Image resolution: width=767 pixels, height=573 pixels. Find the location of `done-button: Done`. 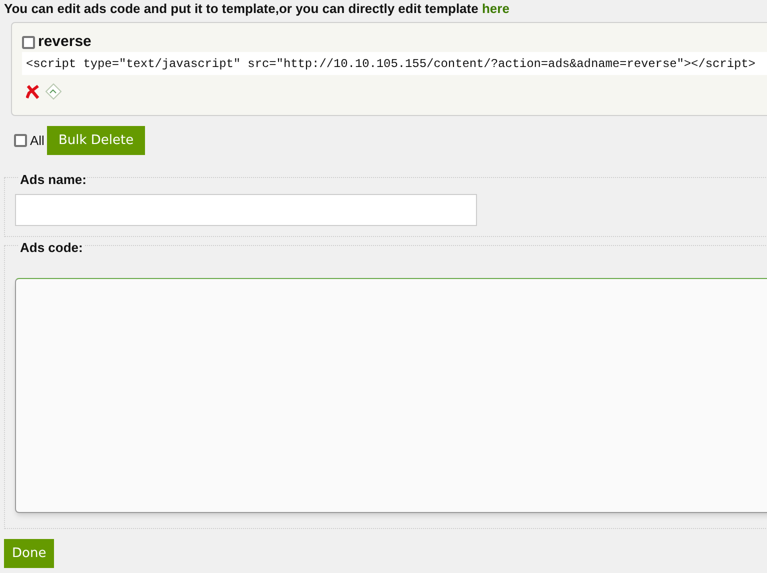

done-button: Done is located at coordinates (29, 553).